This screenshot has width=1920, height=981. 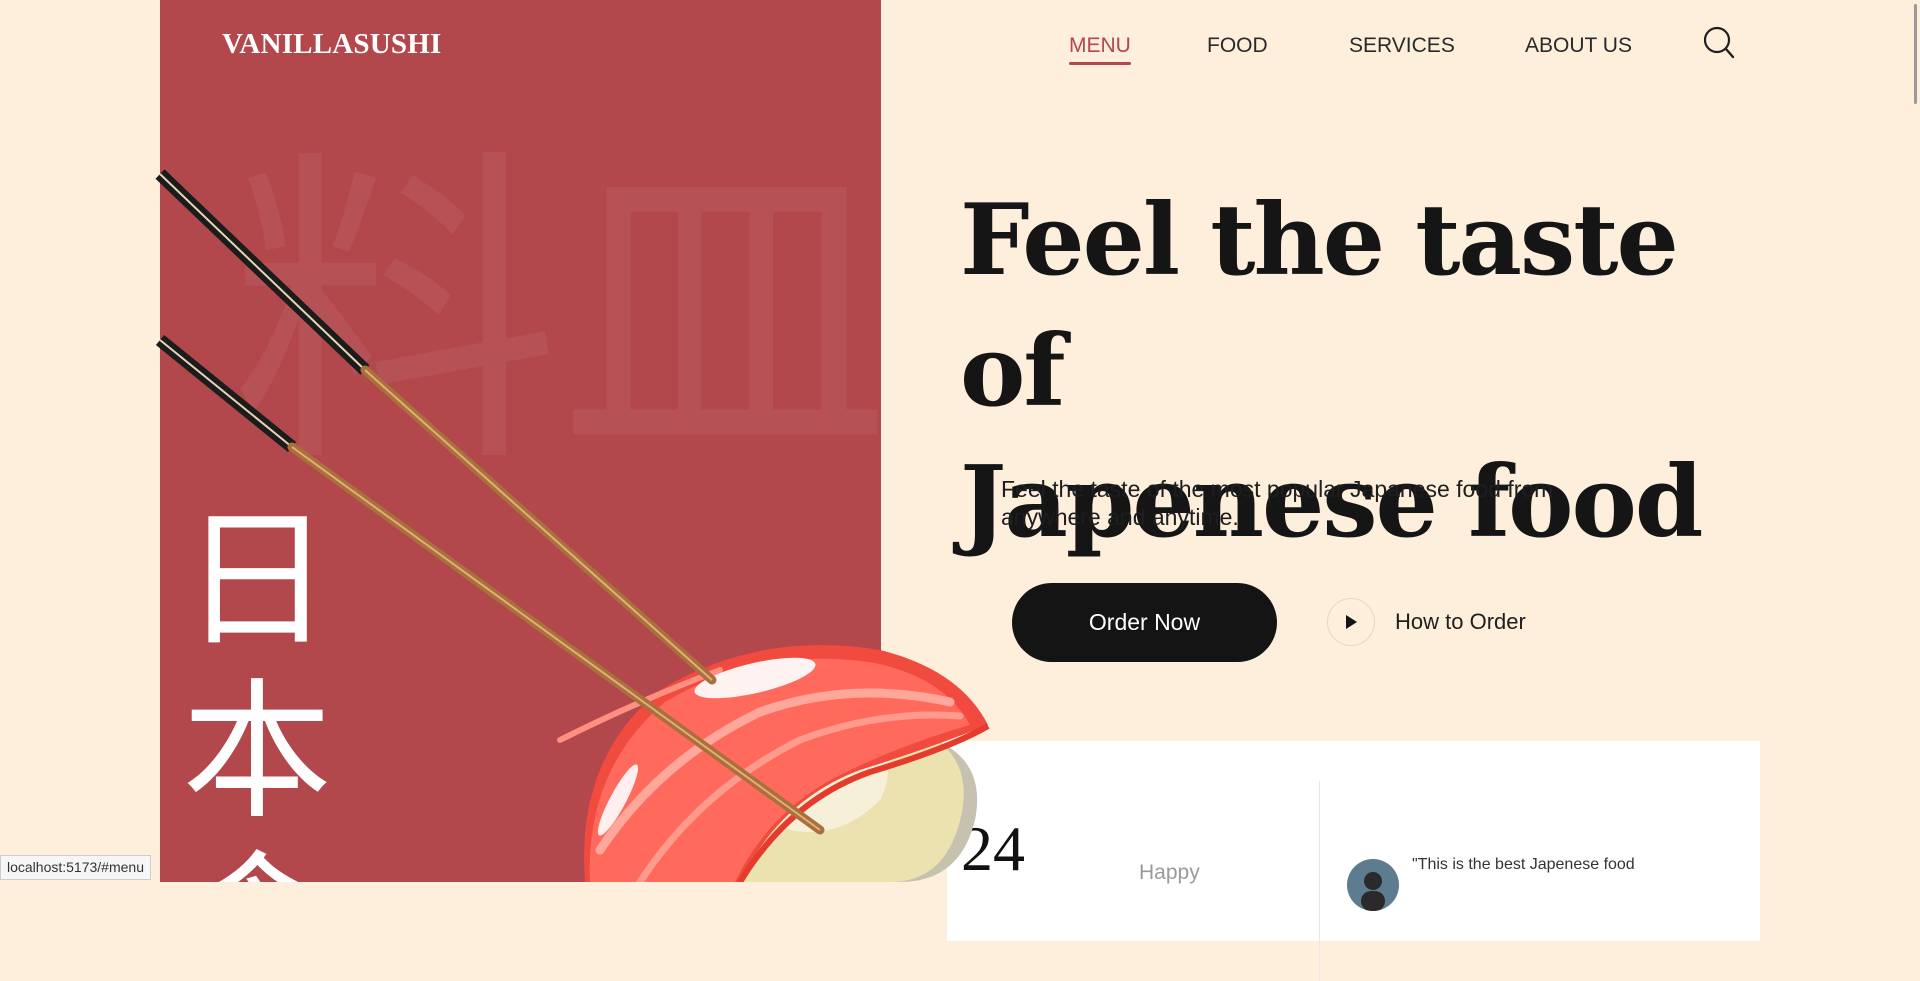 I want to click on stat-label: Happy, so click(x=1169, y=872).